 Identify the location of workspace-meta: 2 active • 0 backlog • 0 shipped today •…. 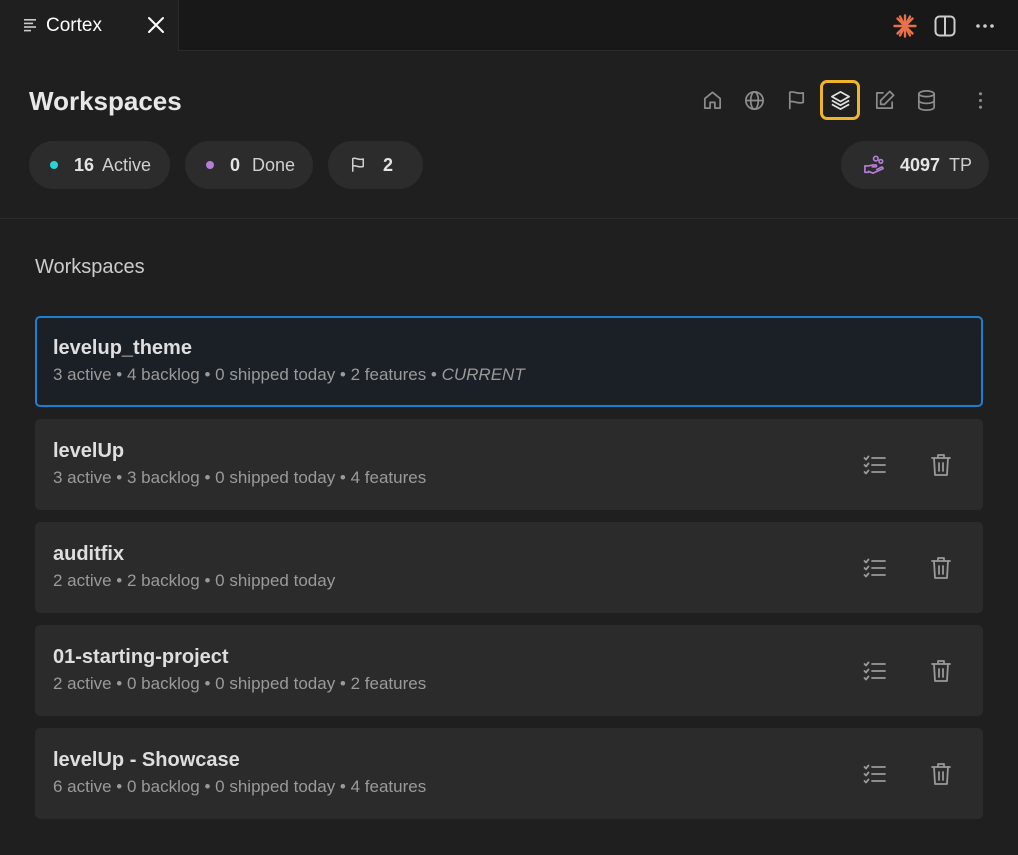
(239, 684).